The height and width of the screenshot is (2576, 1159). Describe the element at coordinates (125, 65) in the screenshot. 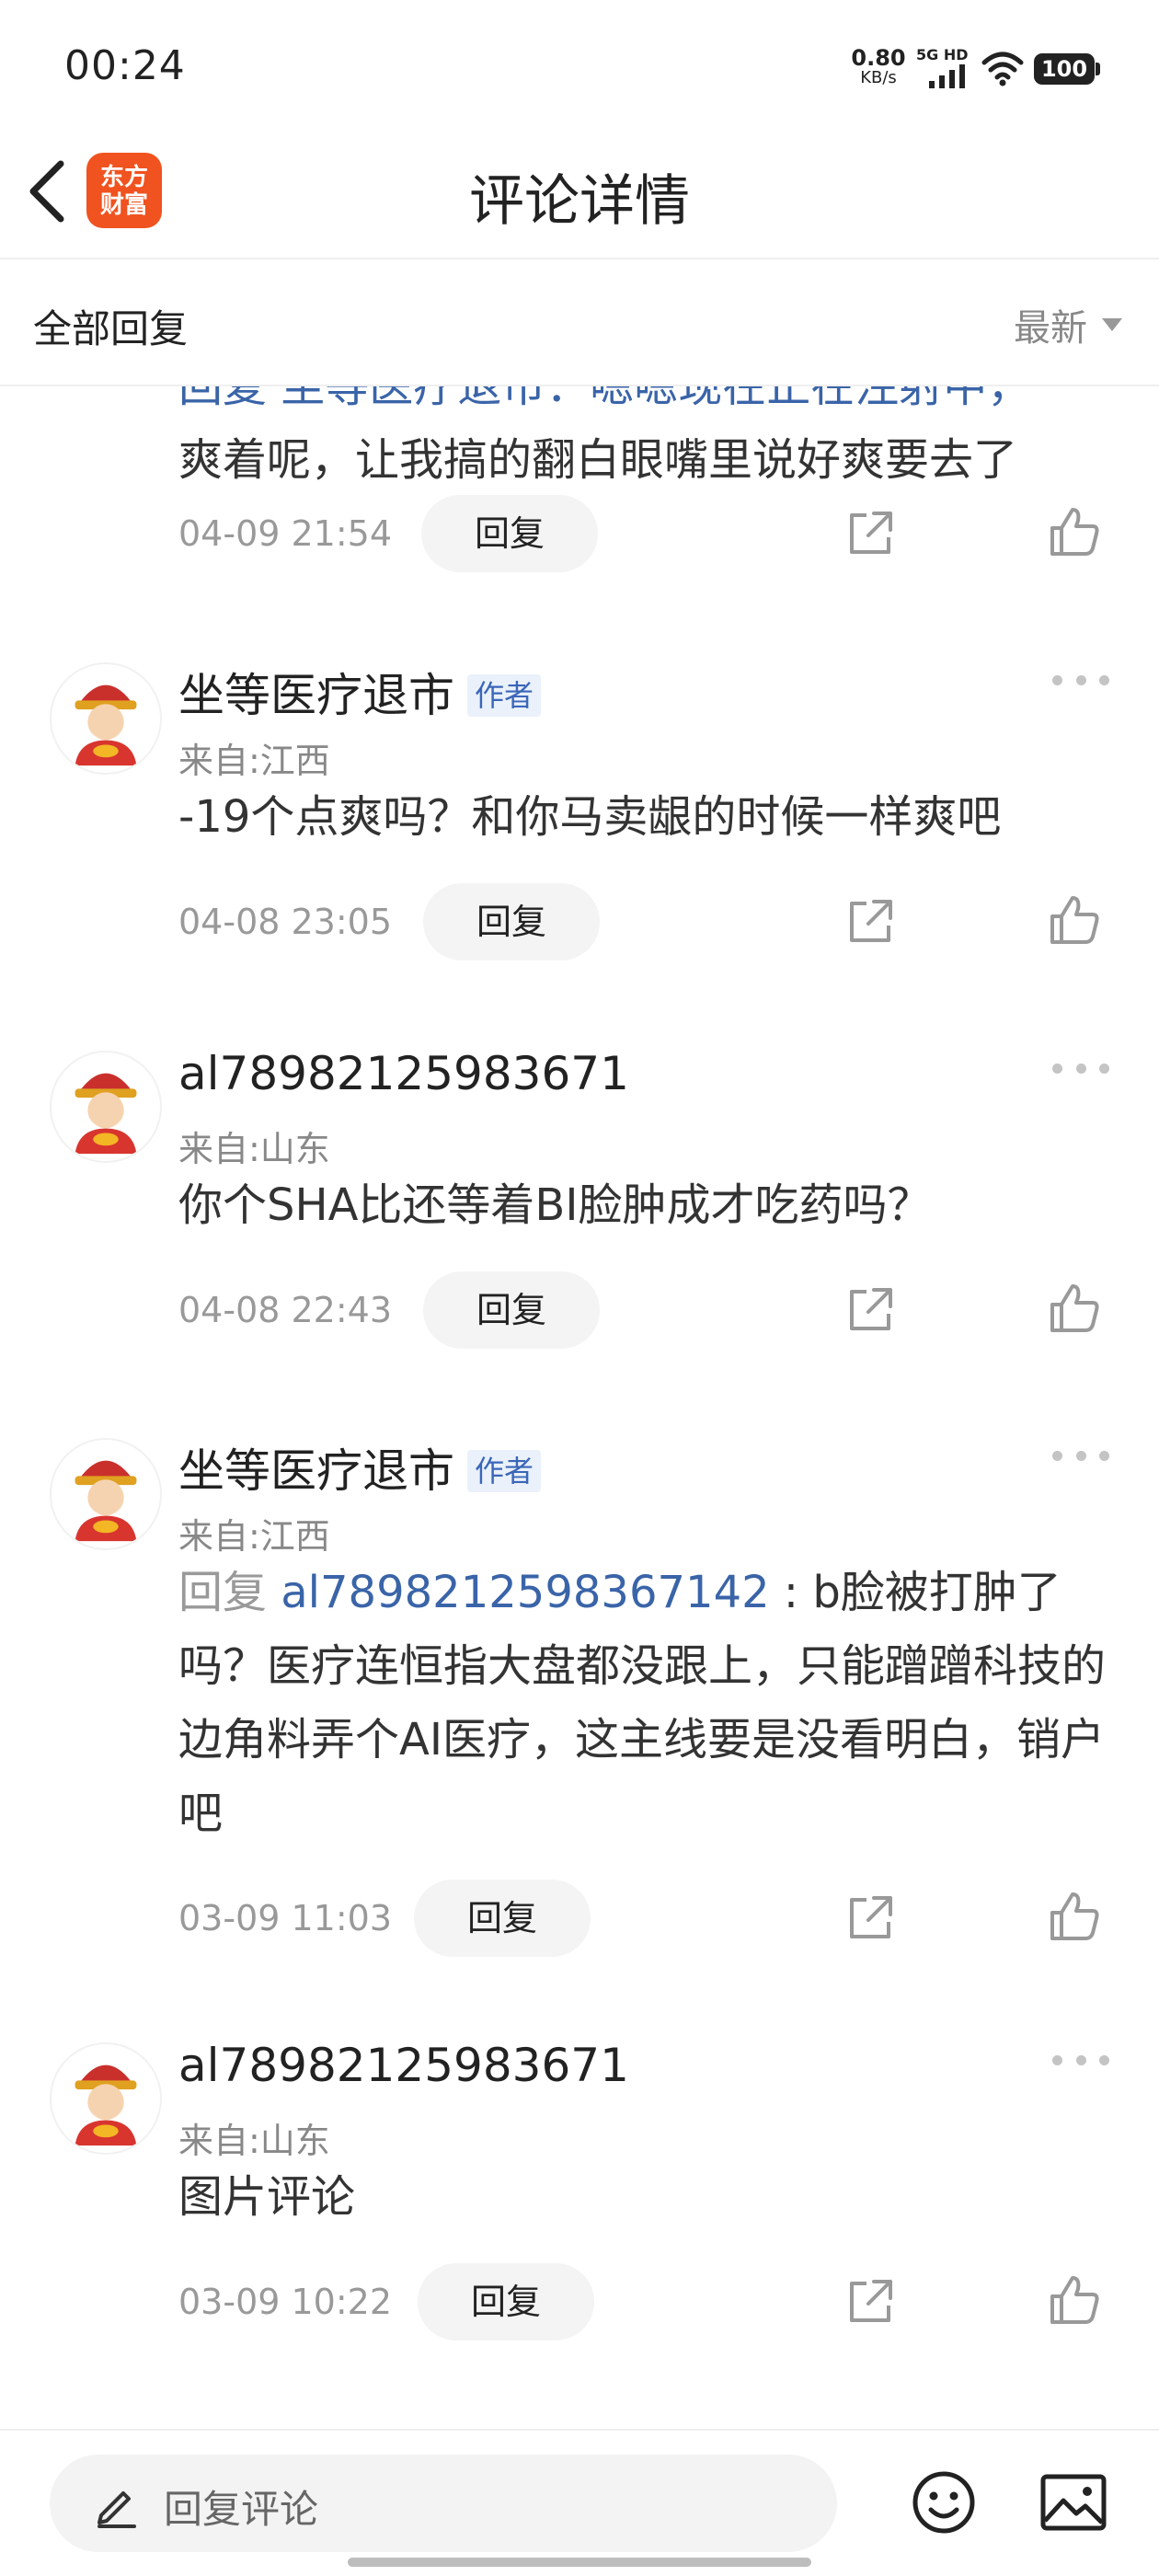

I see `status-time: 00:24` at that location.